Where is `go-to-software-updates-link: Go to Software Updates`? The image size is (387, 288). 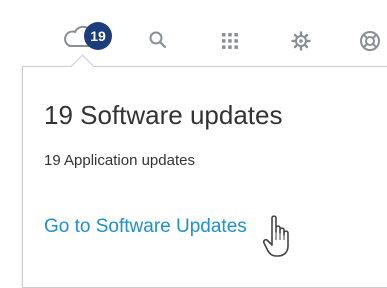
go-to-software-updates-link: Go to Software Updates is located at coordinates (145, 227).